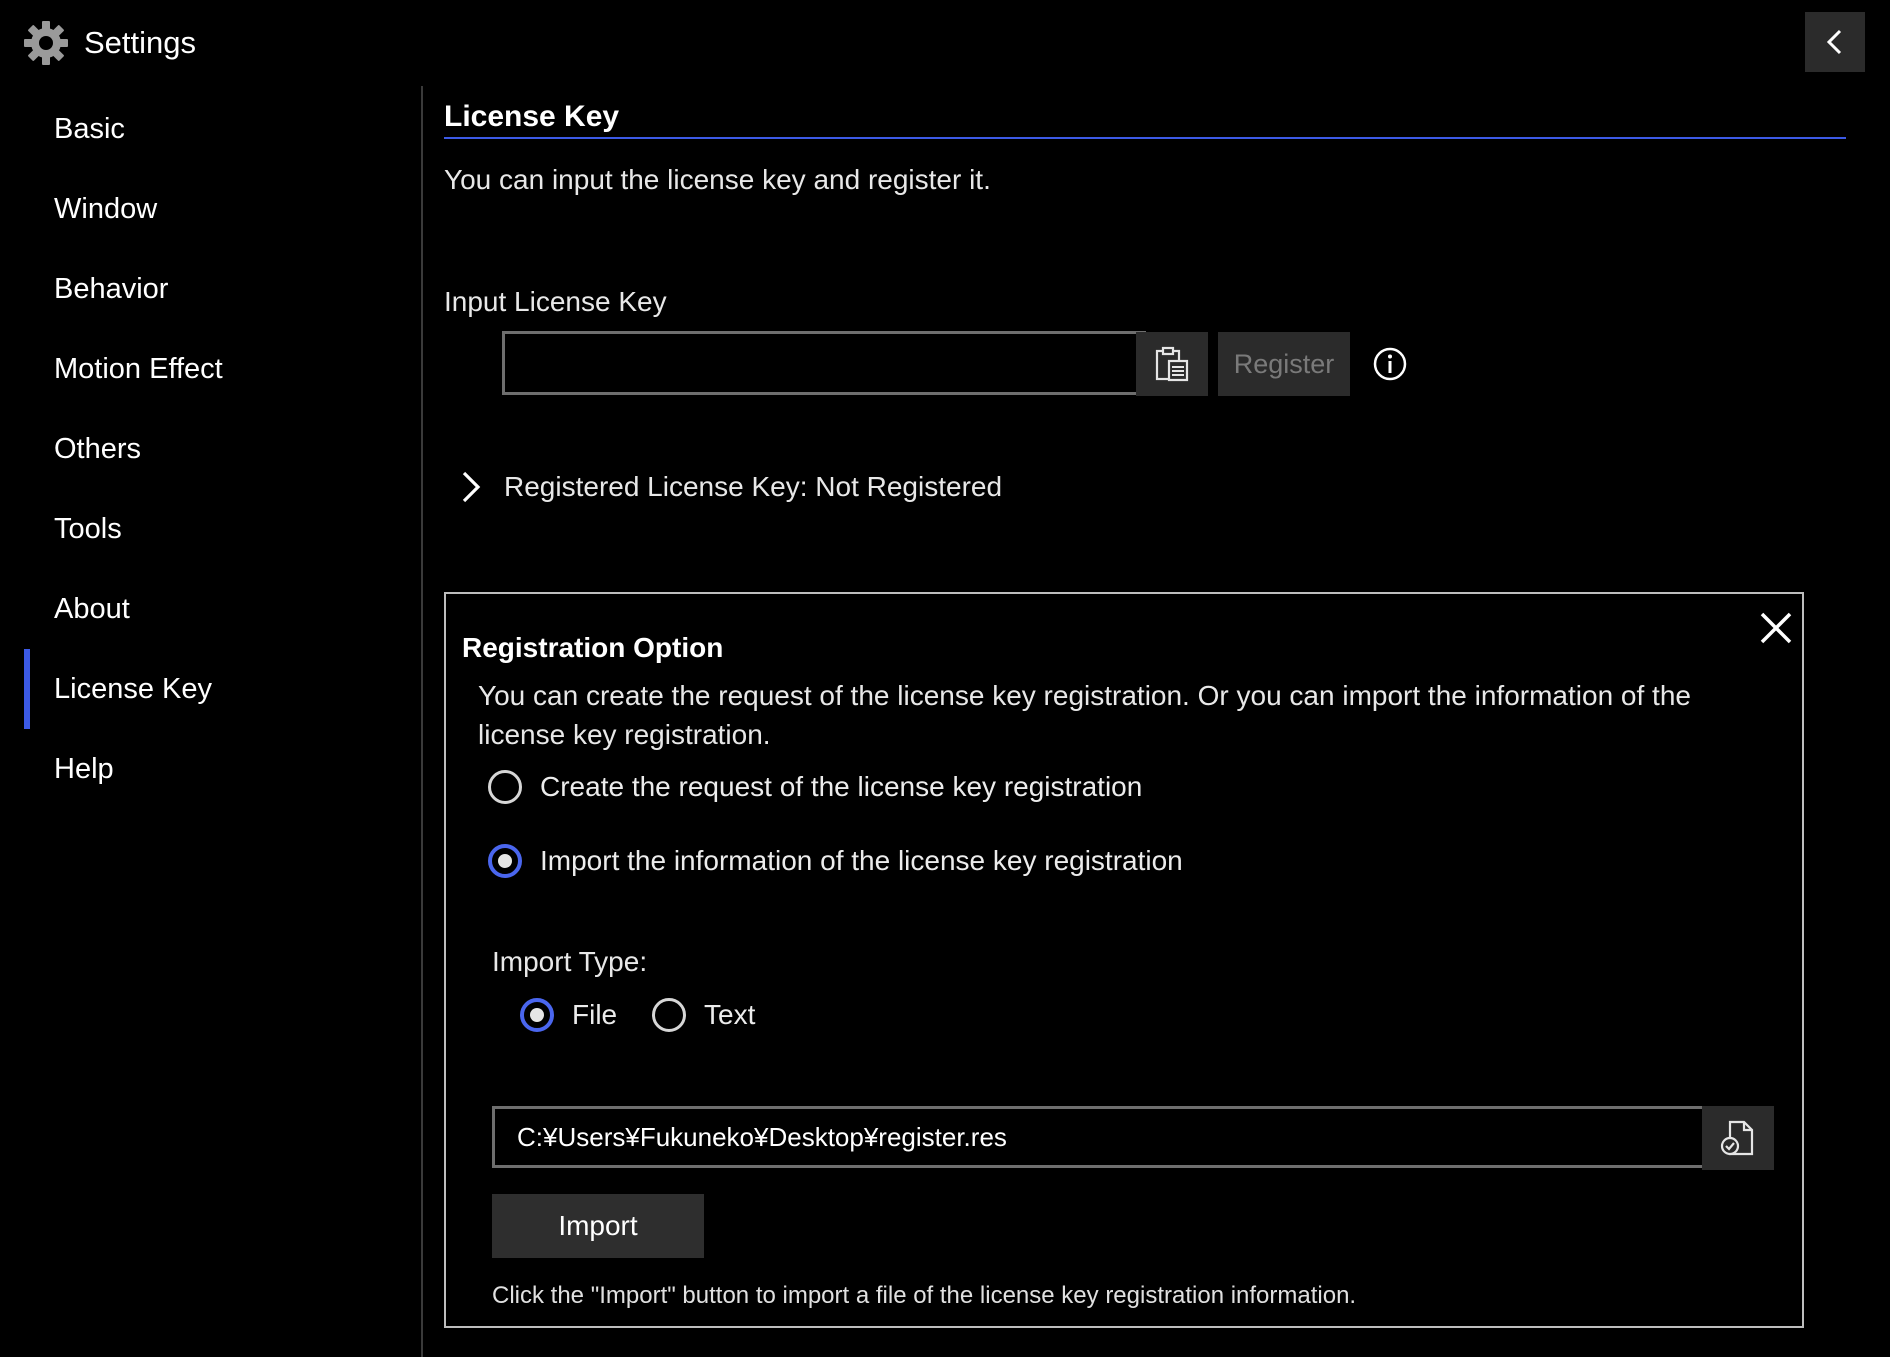 The image size is (1890, 1357). Describe the element at coordinates (555, 301) in the screenshot. I see `license-input-label: Input License Key` at that location.